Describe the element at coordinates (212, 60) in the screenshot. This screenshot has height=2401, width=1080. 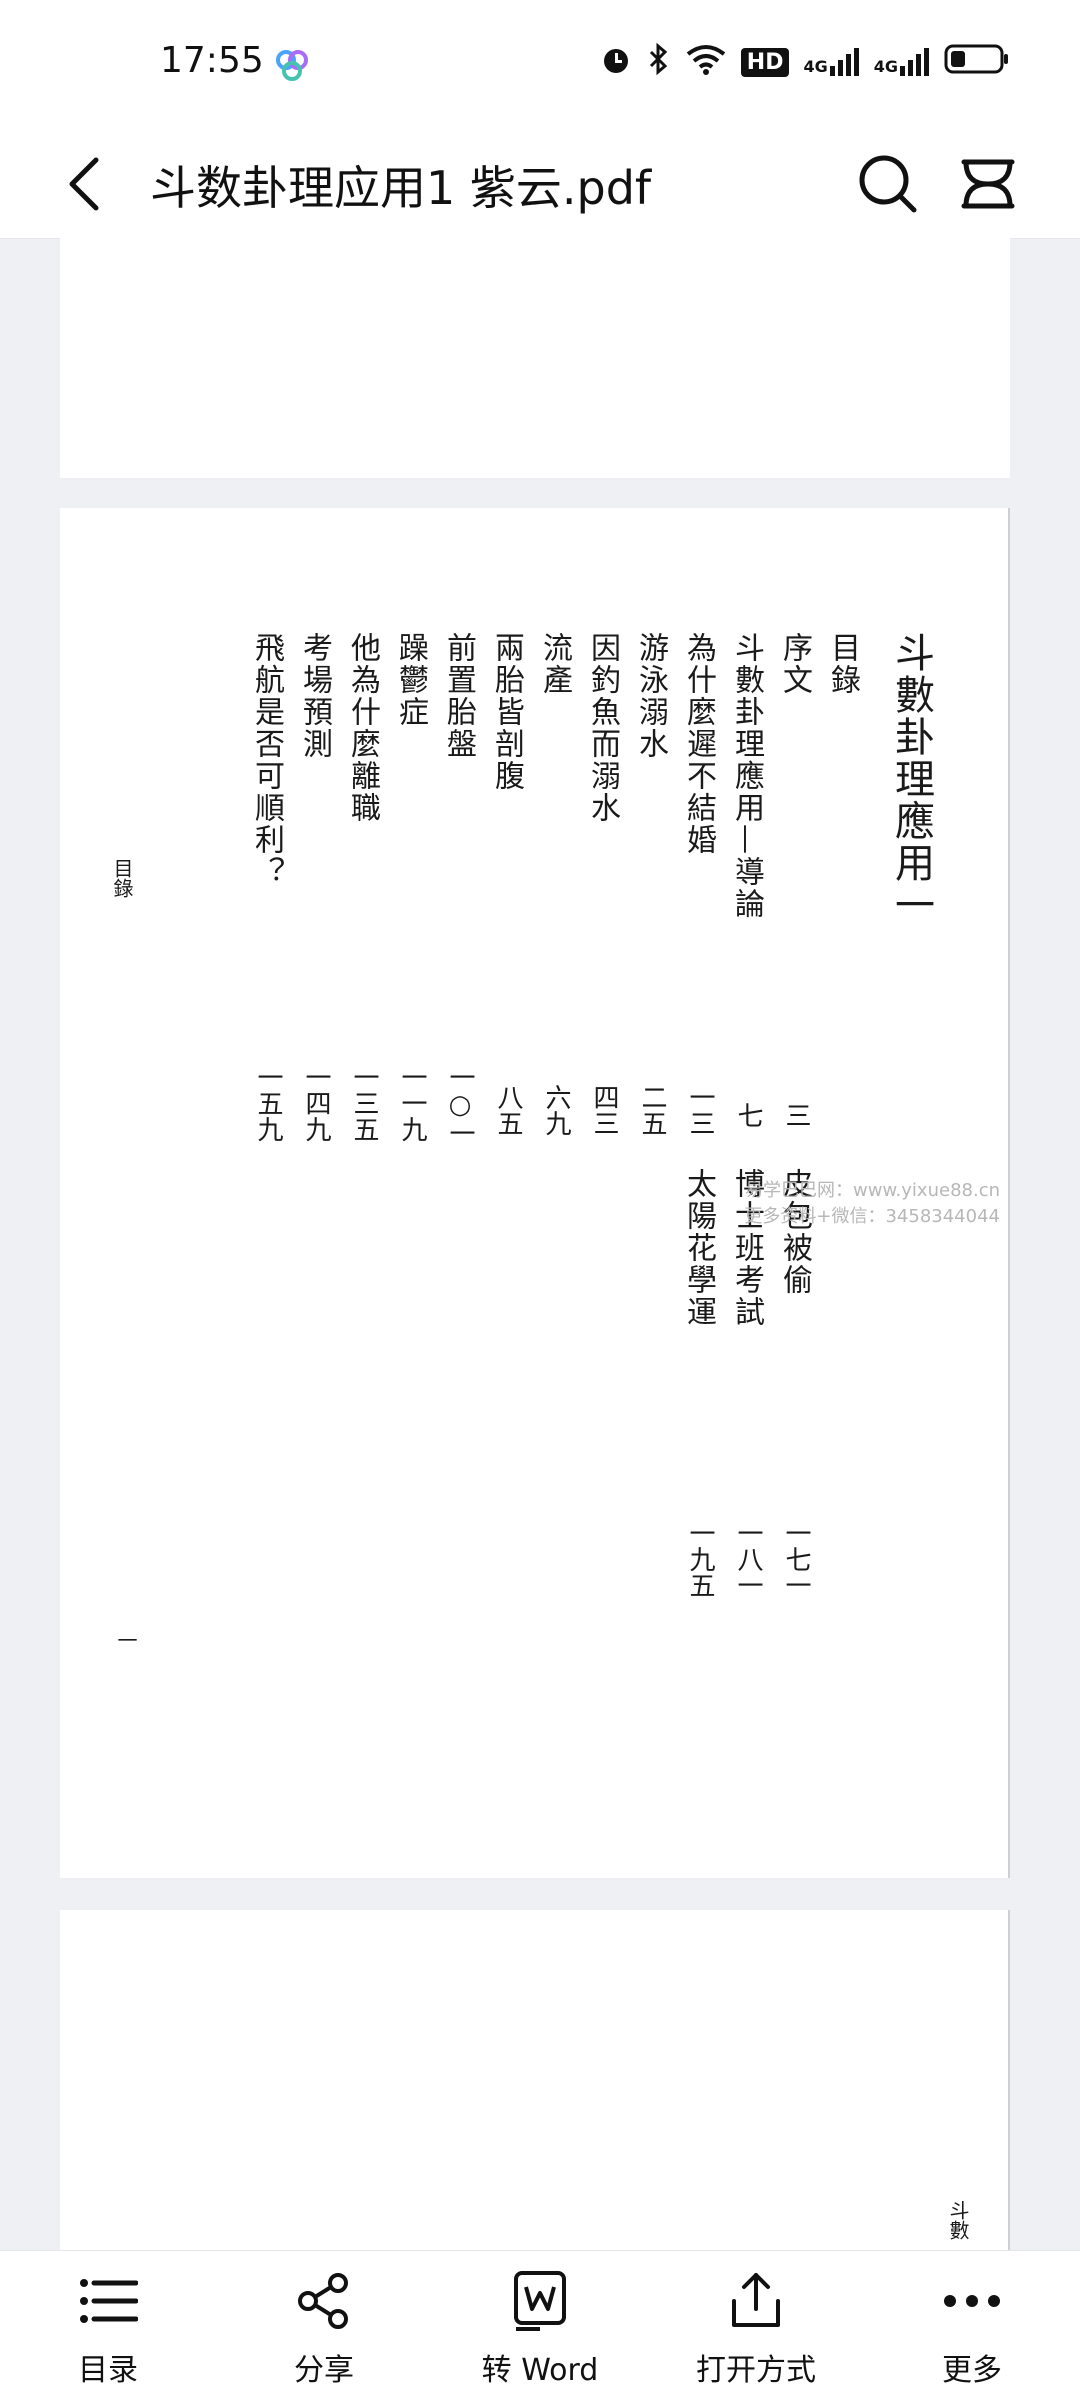
I see `status-time: 17:55` at that location.